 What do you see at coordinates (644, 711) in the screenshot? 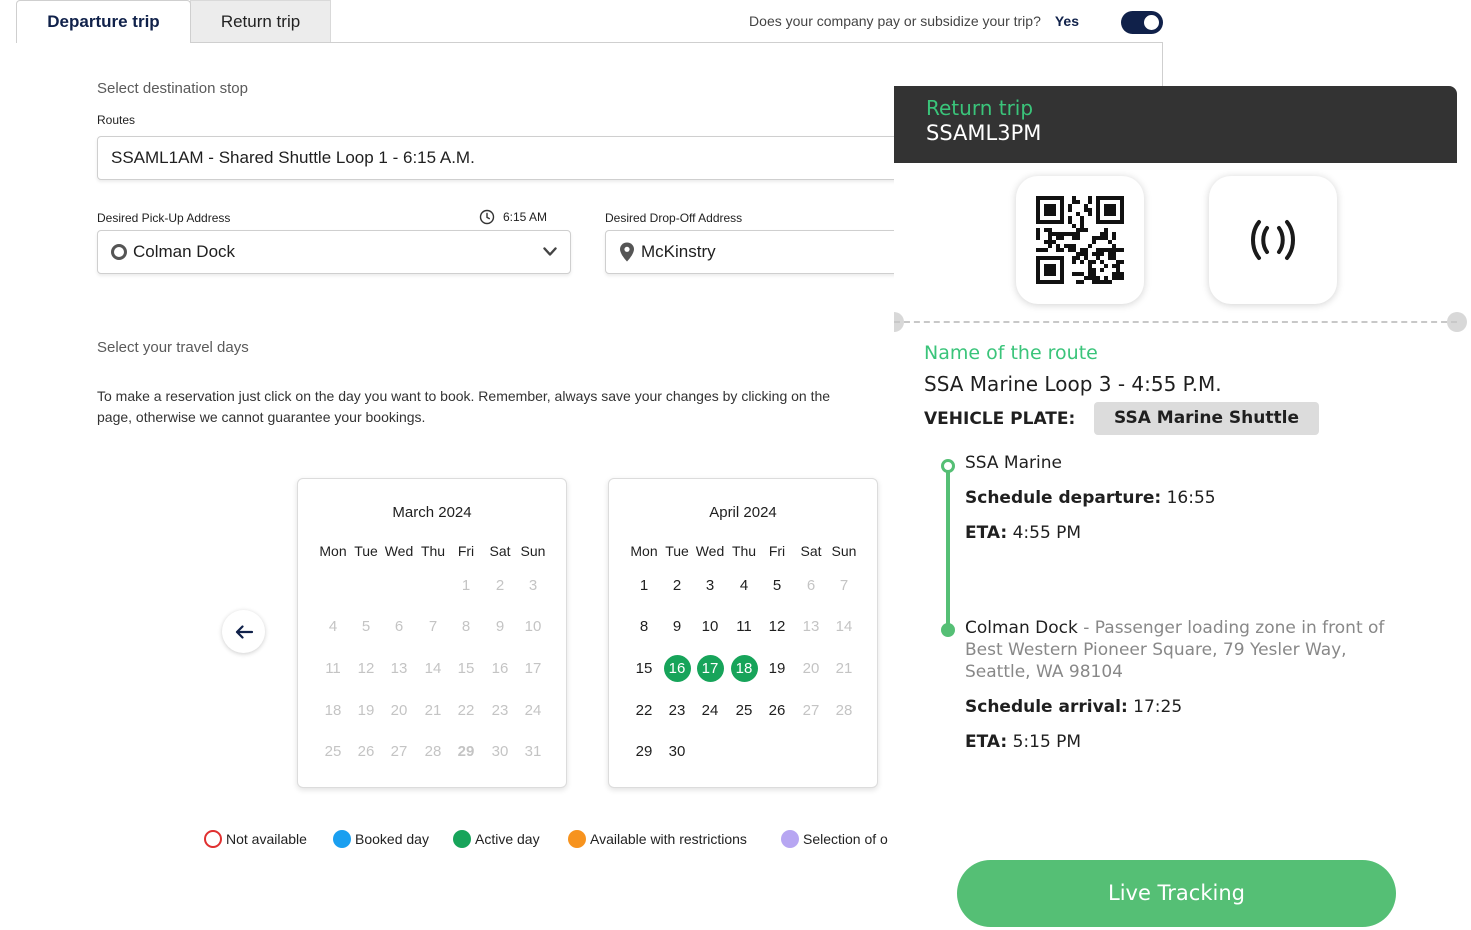
I see `calendar-day: 22` at bounding box center [644, 711].